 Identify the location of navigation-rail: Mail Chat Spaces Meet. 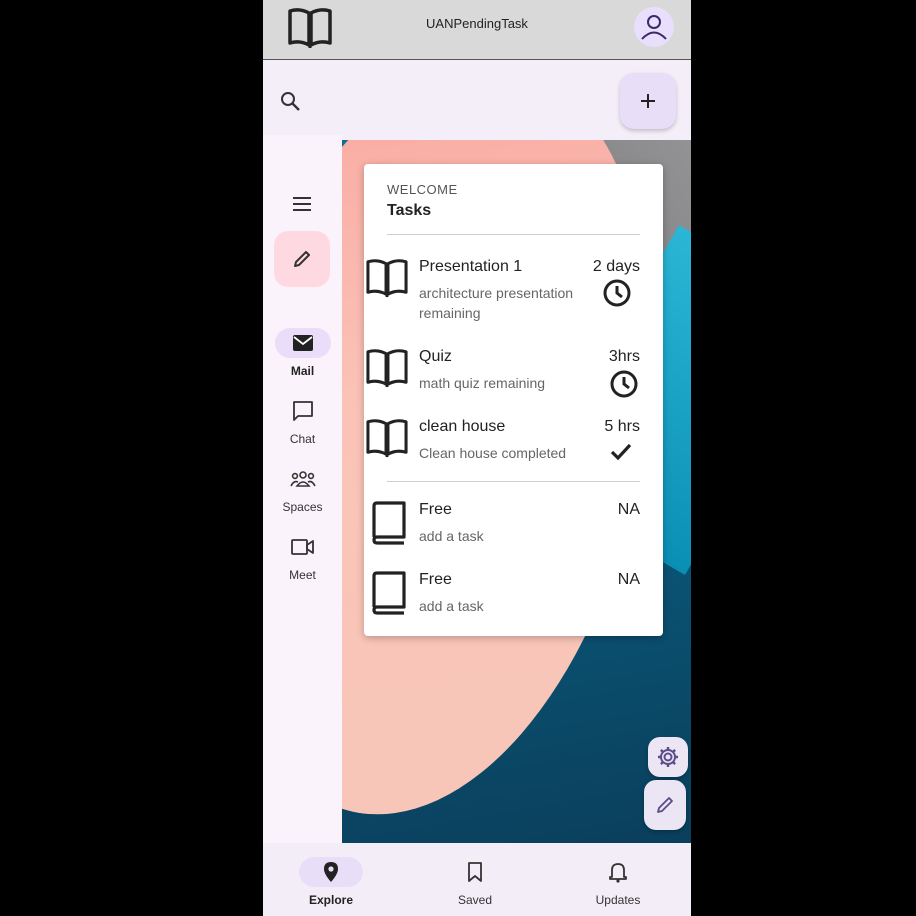
(302, 489).